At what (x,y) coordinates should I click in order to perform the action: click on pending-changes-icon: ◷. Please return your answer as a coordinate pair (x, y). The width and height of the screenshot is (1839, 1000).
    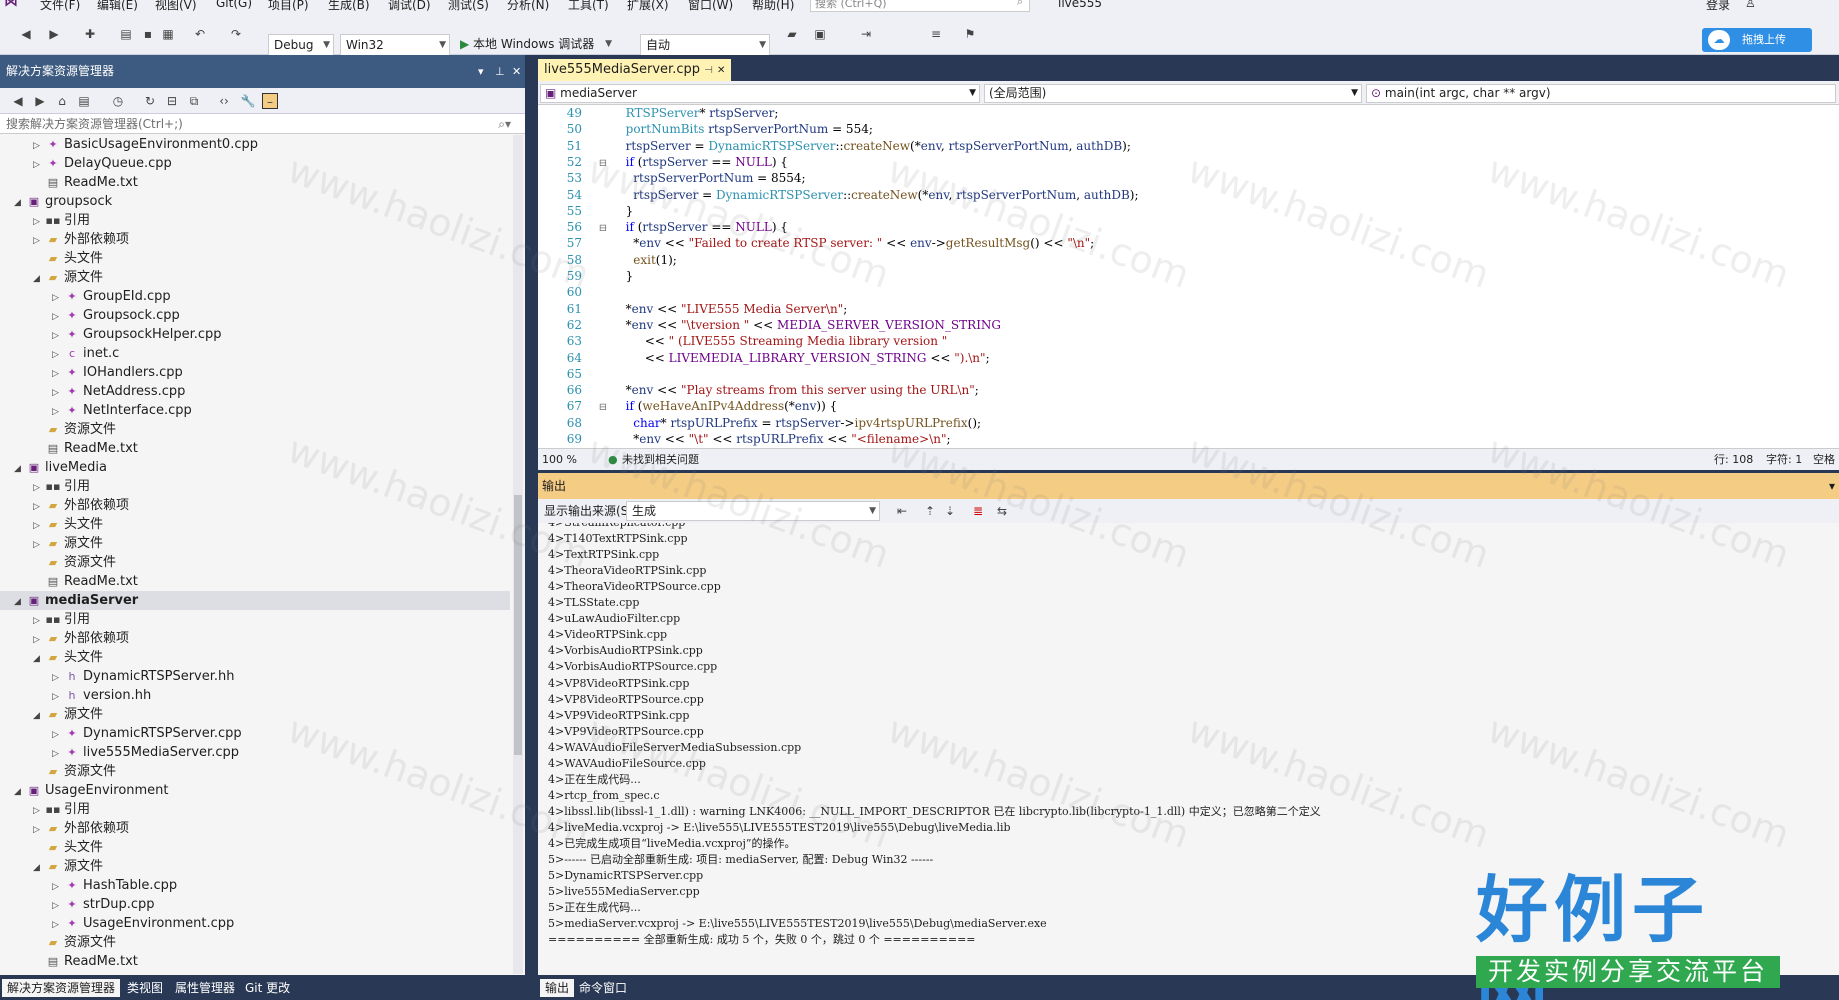
    Looking at the image, I should click on (118, 101).